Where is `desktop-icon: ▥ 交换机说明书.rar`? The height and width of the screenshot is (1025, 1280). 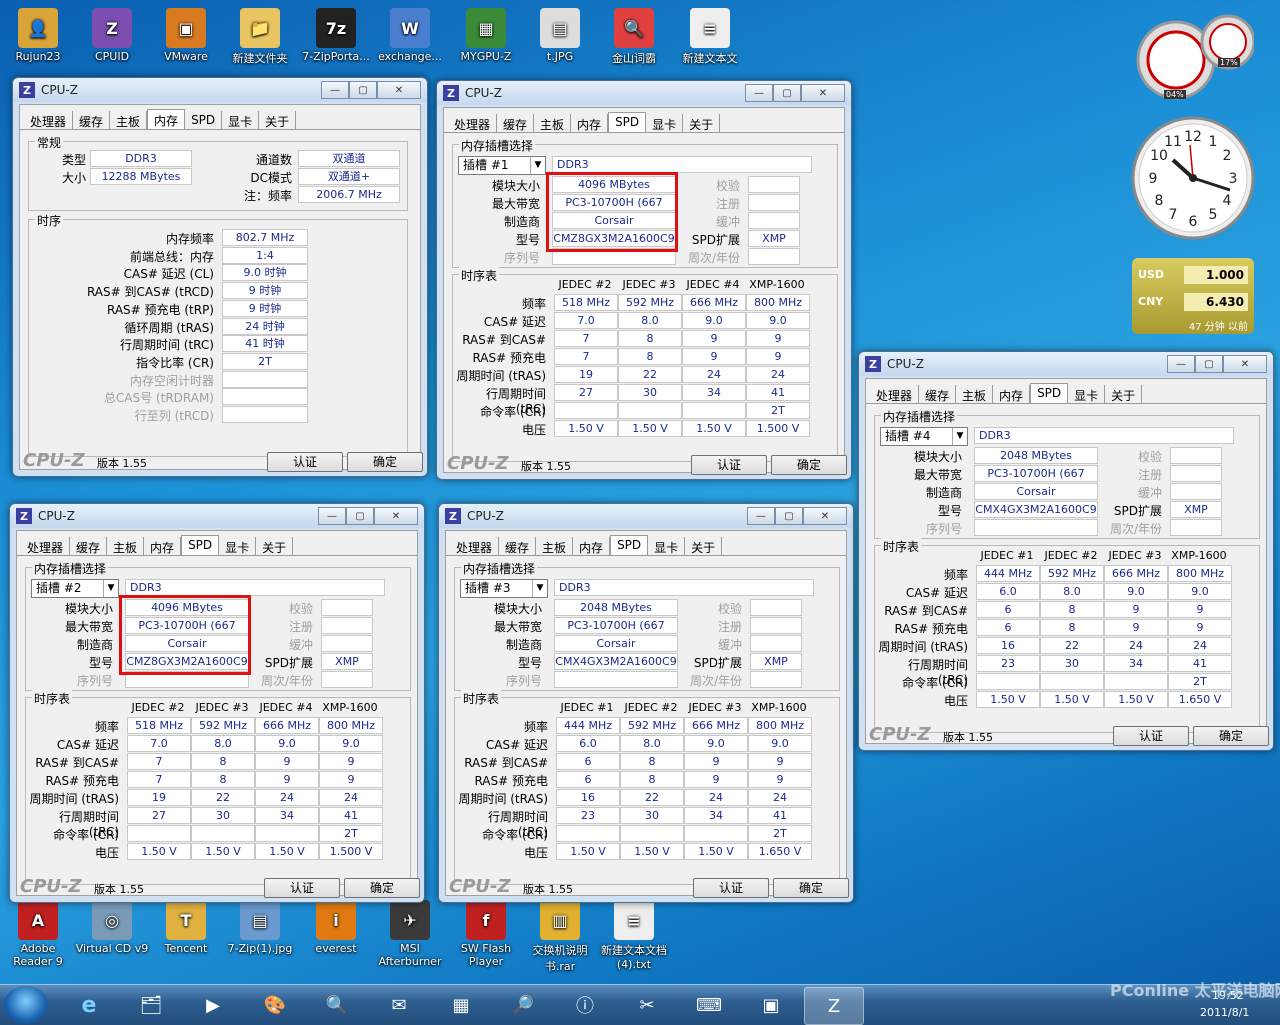 desktop-icon: ▥ 交换机说明书.rar is located at coordinates (560, 937).